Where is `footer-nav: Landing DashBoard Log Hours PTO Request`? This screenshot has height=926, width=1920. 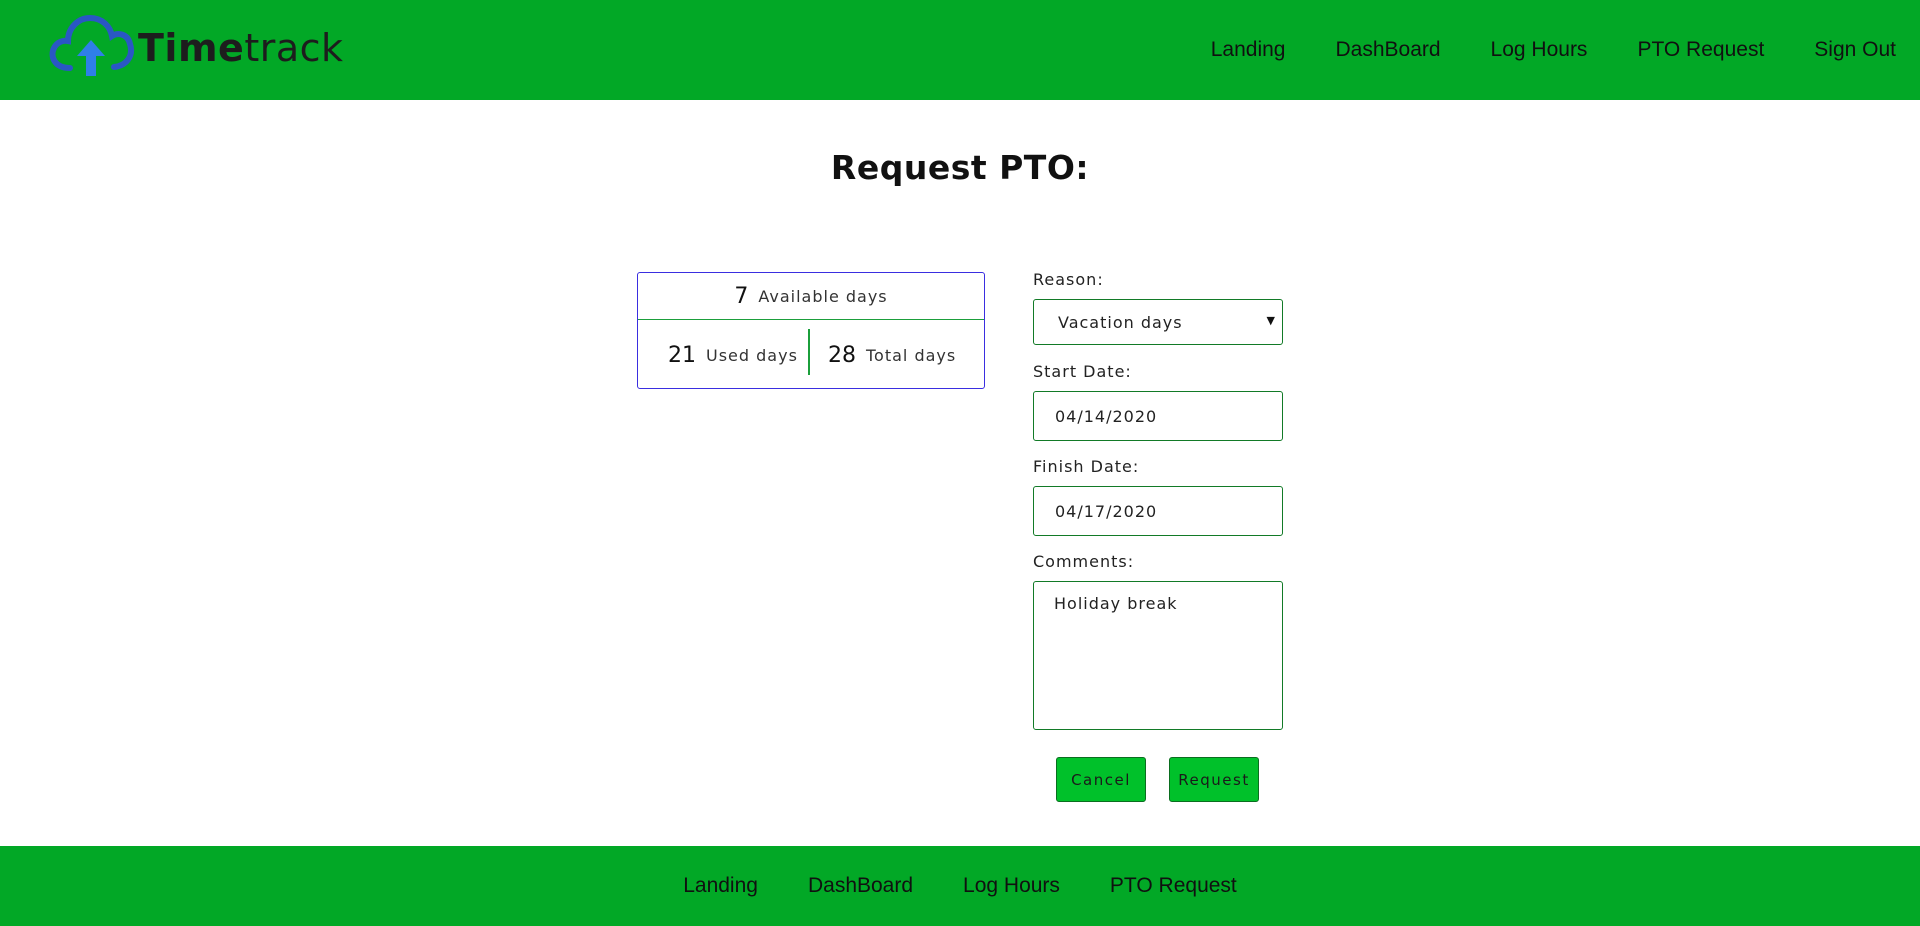 footer-nav: Landing DashBoard Log Hours PTO Request is located at coordinates (960, 886).